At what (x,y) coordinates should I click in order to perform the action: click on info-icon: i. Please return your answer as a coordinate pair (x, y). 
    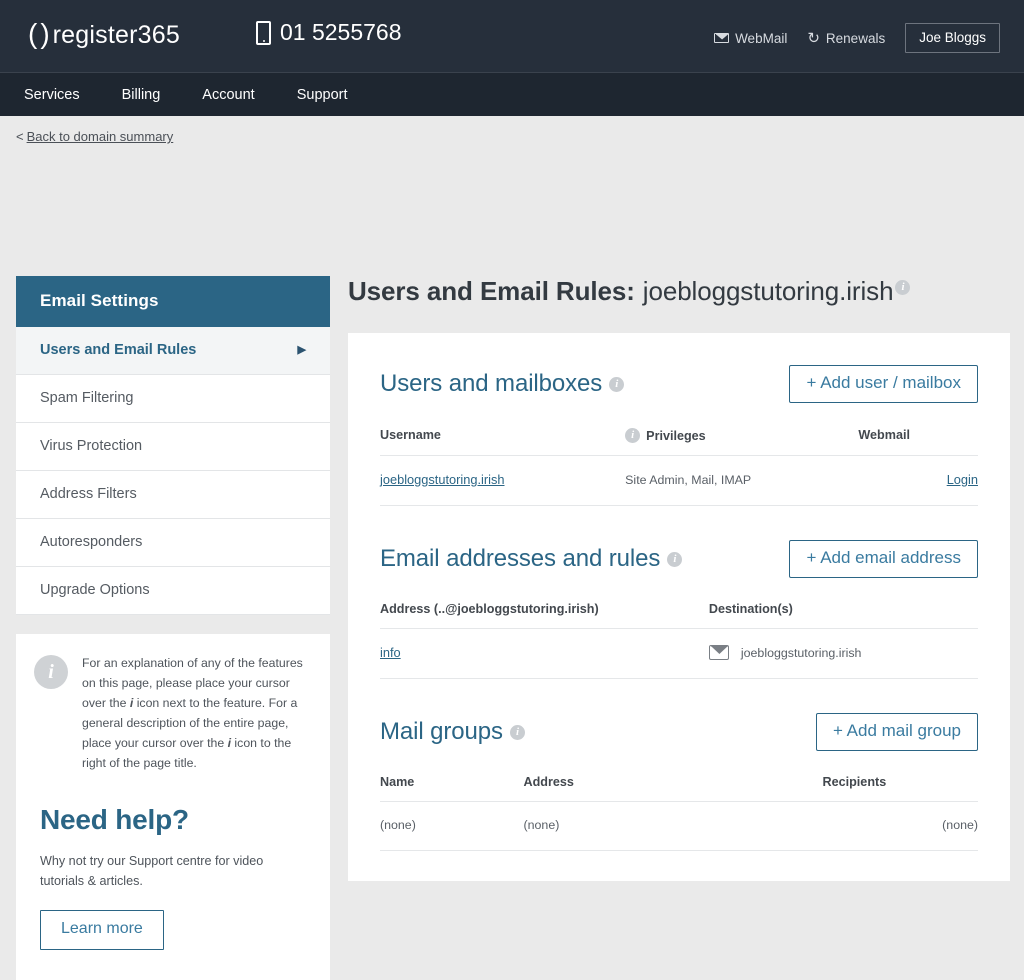
    Looking at the image, I should click on (51, 672).